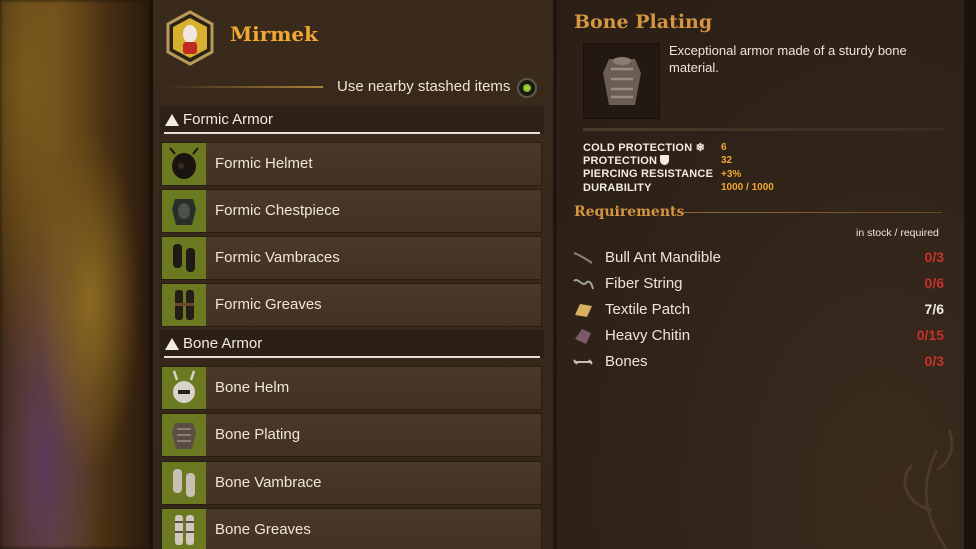  What do you see at coordinates (648, 335) in the screenshot?
I see `requirement-name: Heavy Chitin` at bounding box center [648, 335].